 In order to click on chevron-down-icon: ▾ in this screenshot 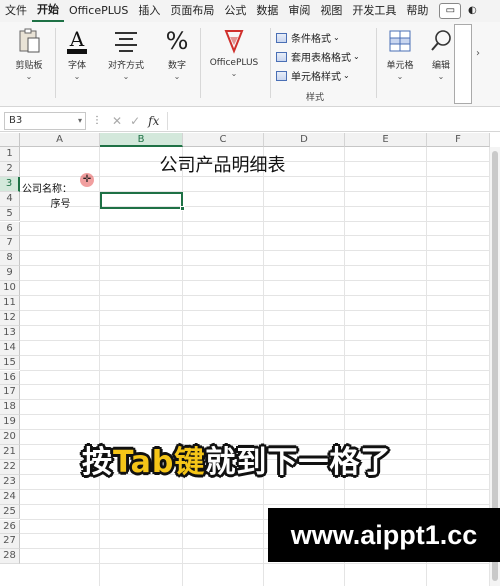, I will do `click(80, 121)`.